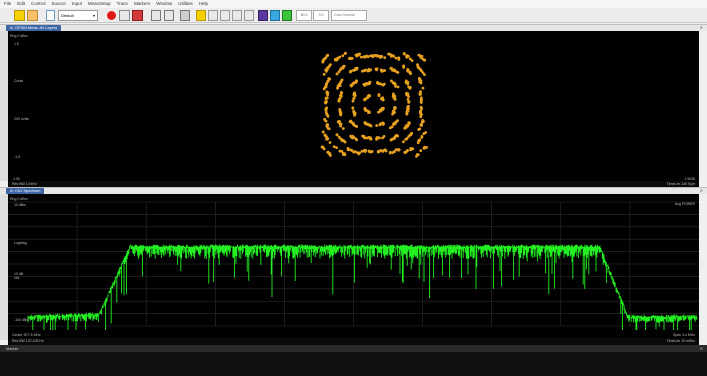 Image resolution: width=707 pixels, height=376 pixels. Describe the element at coordinates (249, 15) in the screenshot. I see `marker-table-icon` at that location.